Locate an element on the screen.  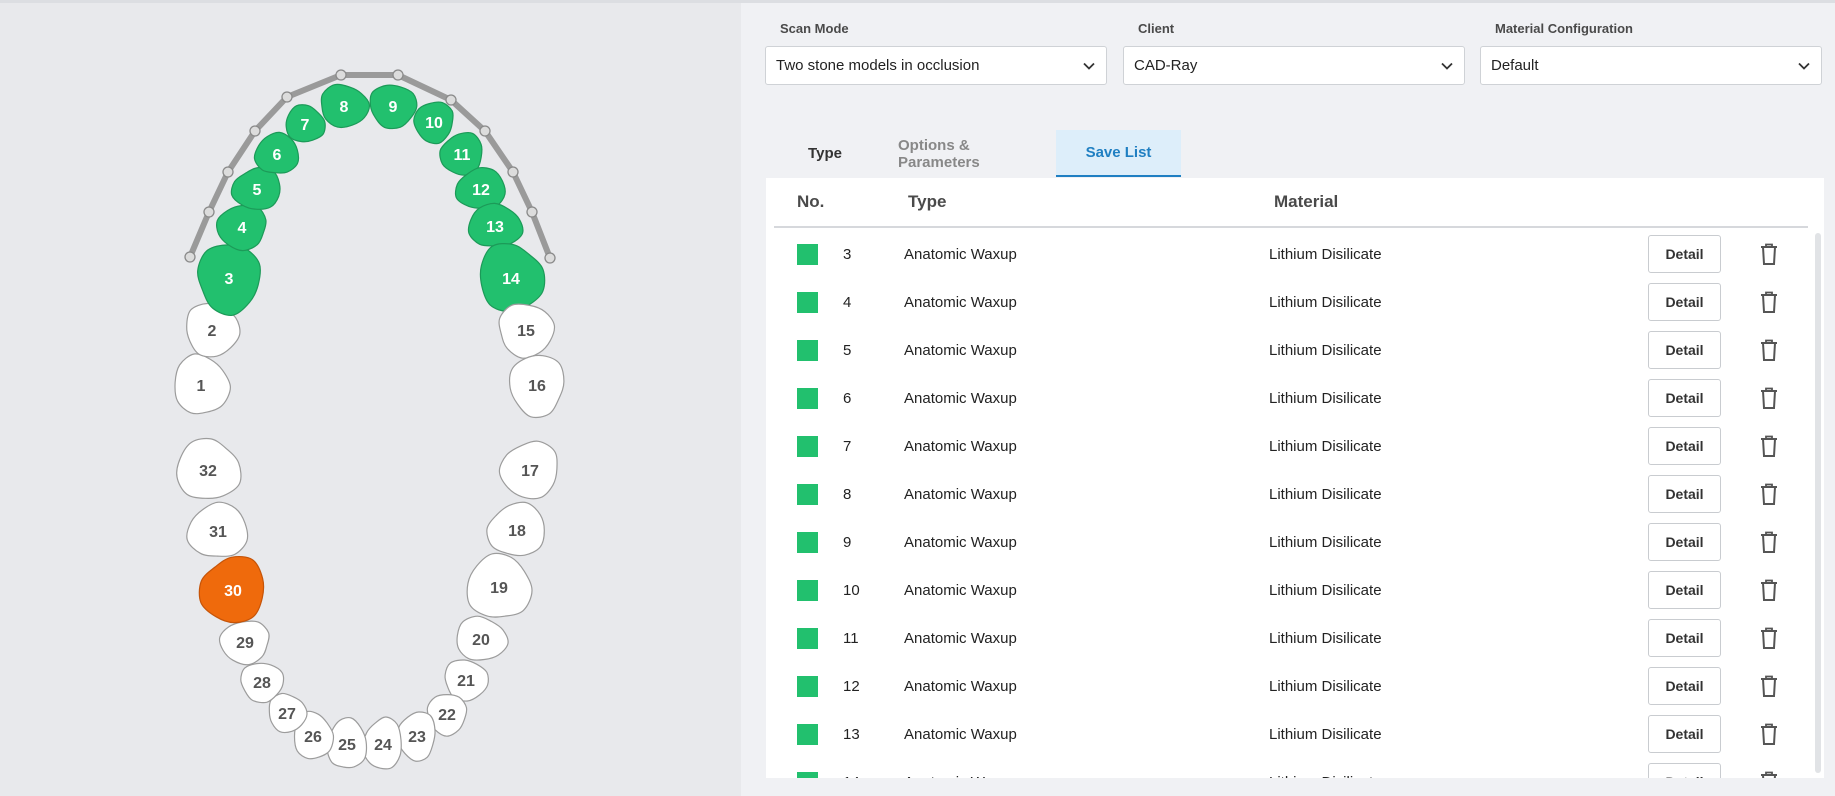
tooth-30: 30 is located at coordinates (231, 589).